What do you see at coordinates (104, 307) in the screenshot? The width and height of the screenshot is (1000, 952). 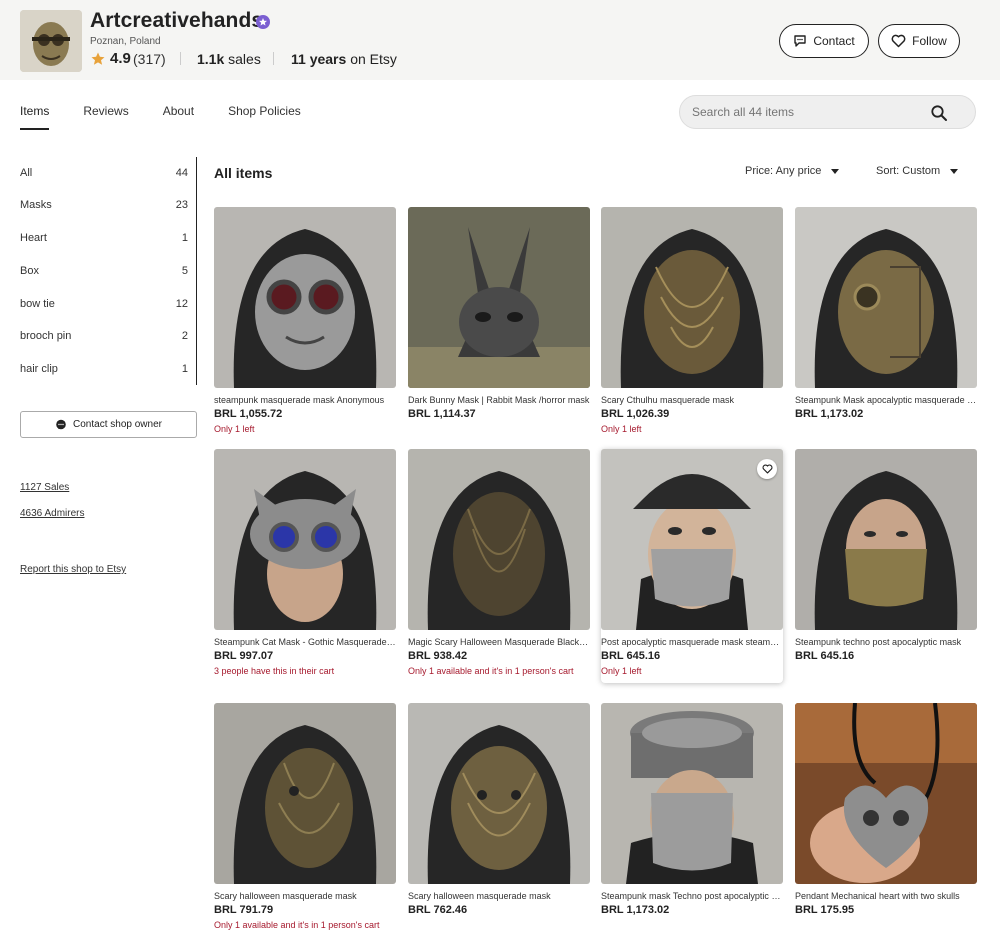 I see `category-item-bow-tie: bow tie 12` at bounding box center [104, 307].